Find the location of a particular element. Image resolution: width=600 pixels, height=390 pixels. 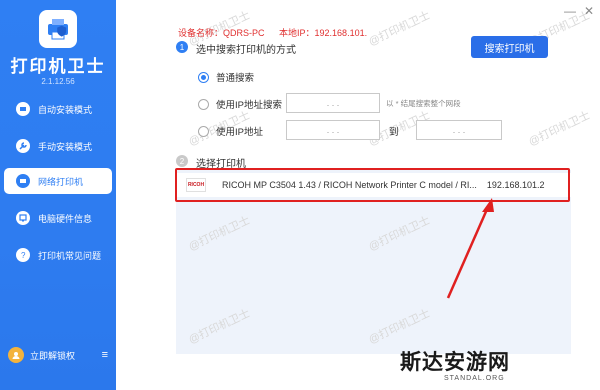

help-icon: ? is located at coordinates (23, 255).